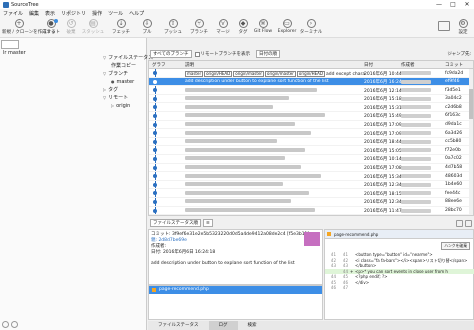 This screenshot has width=474, height=330. I want to click on table-row: 2016年6月 15:49 6f163c, so click(311, 116).